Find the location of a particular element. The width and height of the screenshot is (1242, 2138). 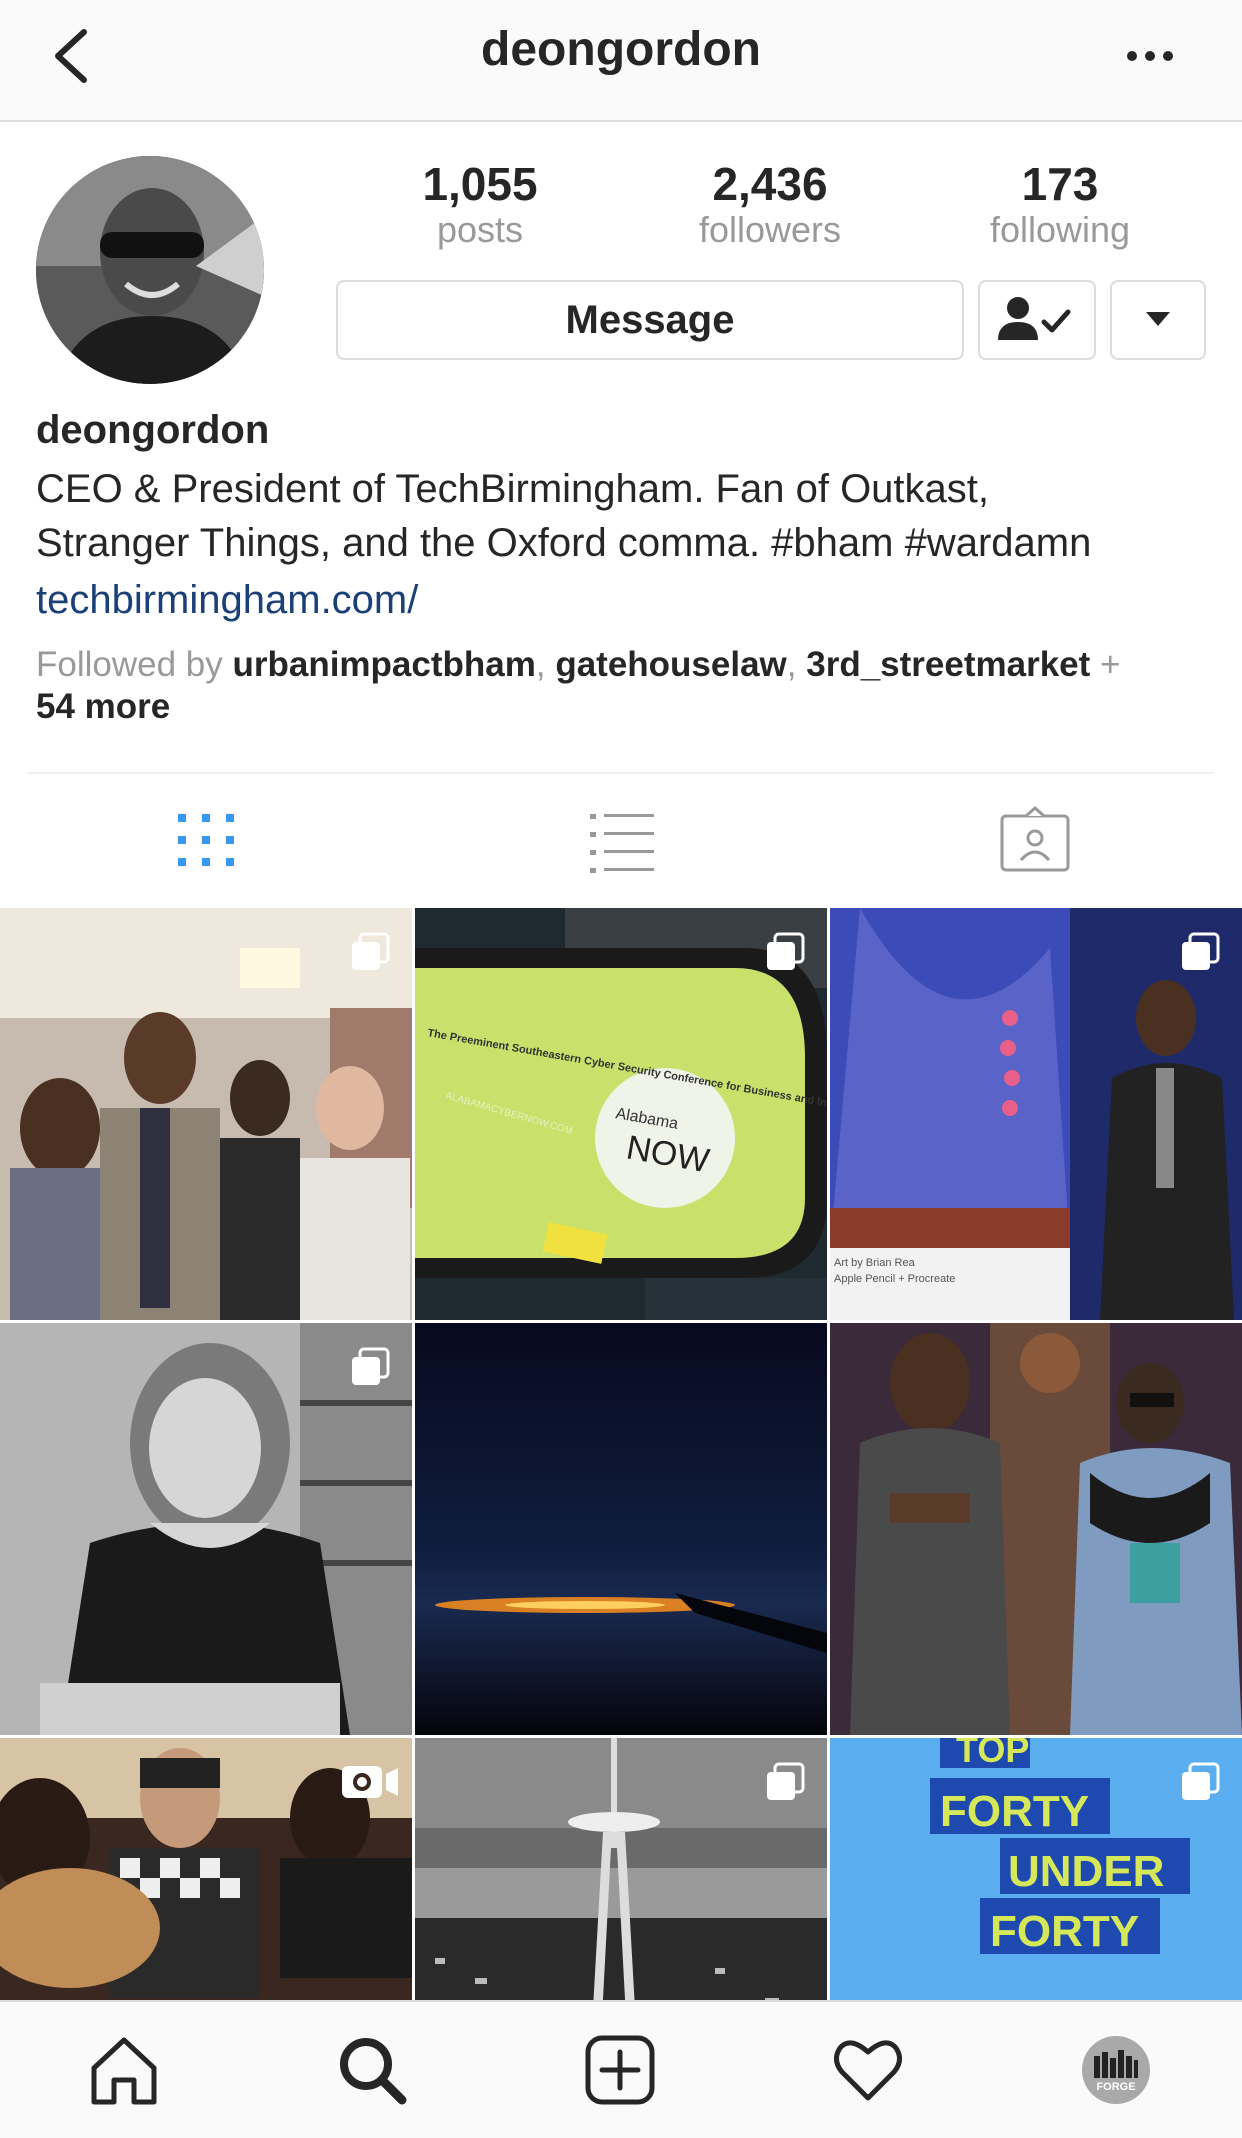

add-post-icon is located at coordinates (620, 2070).